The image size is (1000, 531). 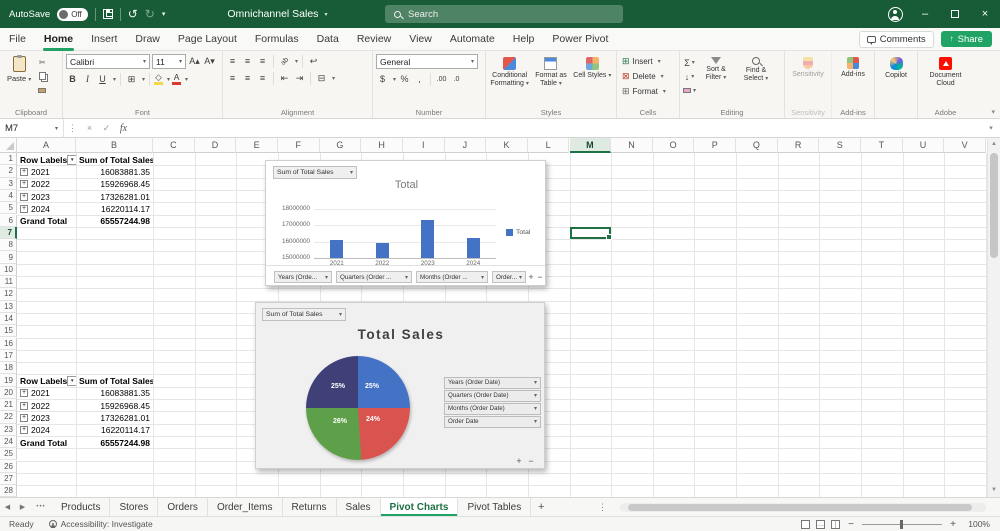 What do you see at coordinates (492, 422) in the screenshot?
I see `pie-filter-3: Order Date ▾` at bounding box center [492, 422].